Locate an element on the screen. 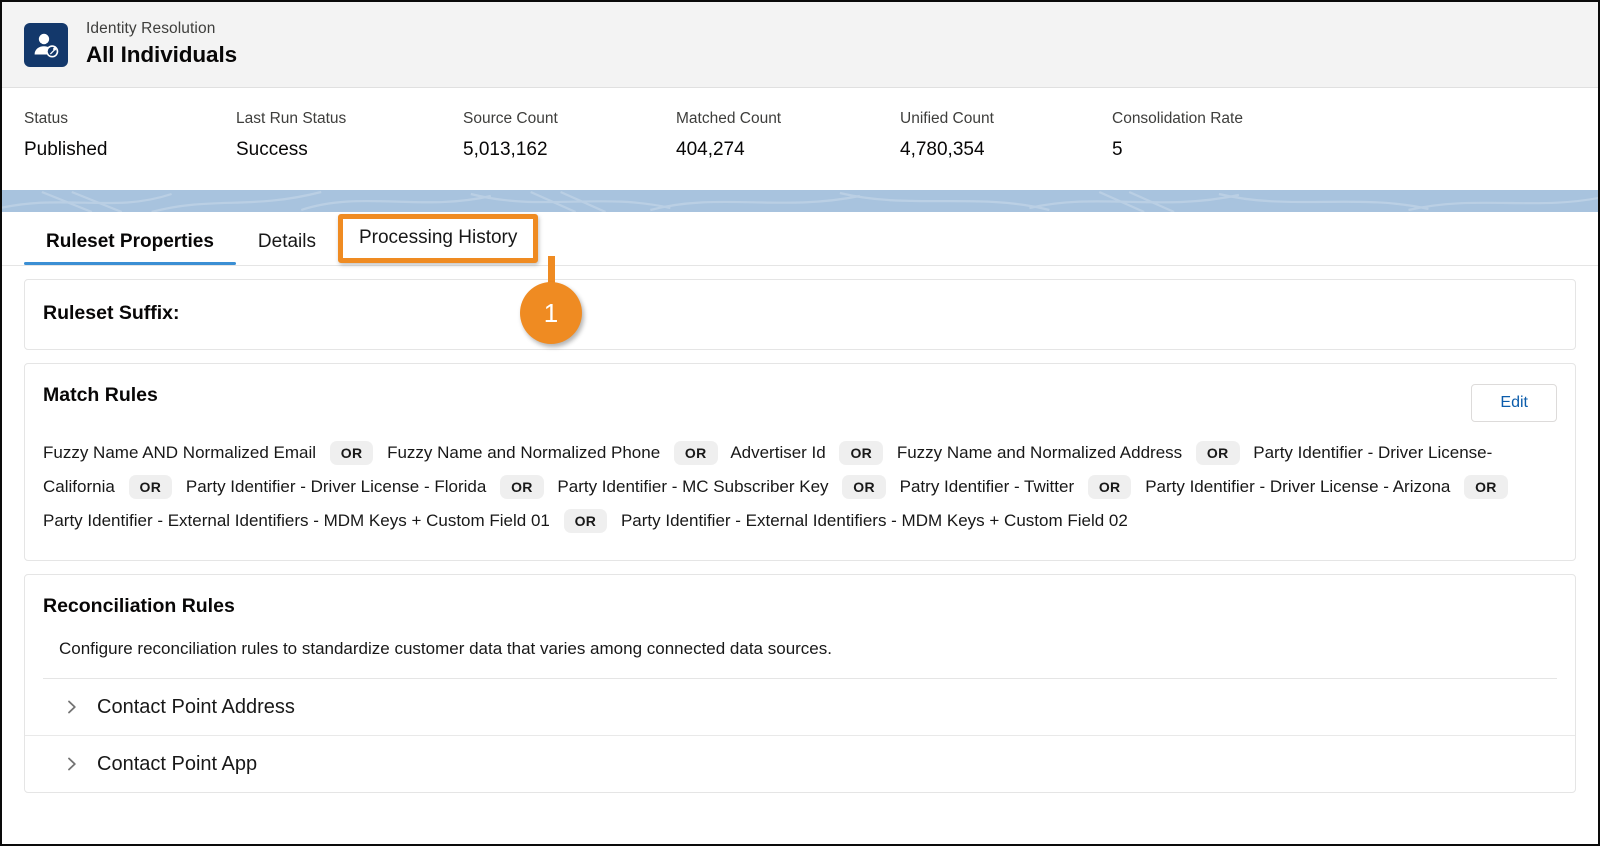  accordion-label: Contact Point Address is located at coordinates (196, 707).